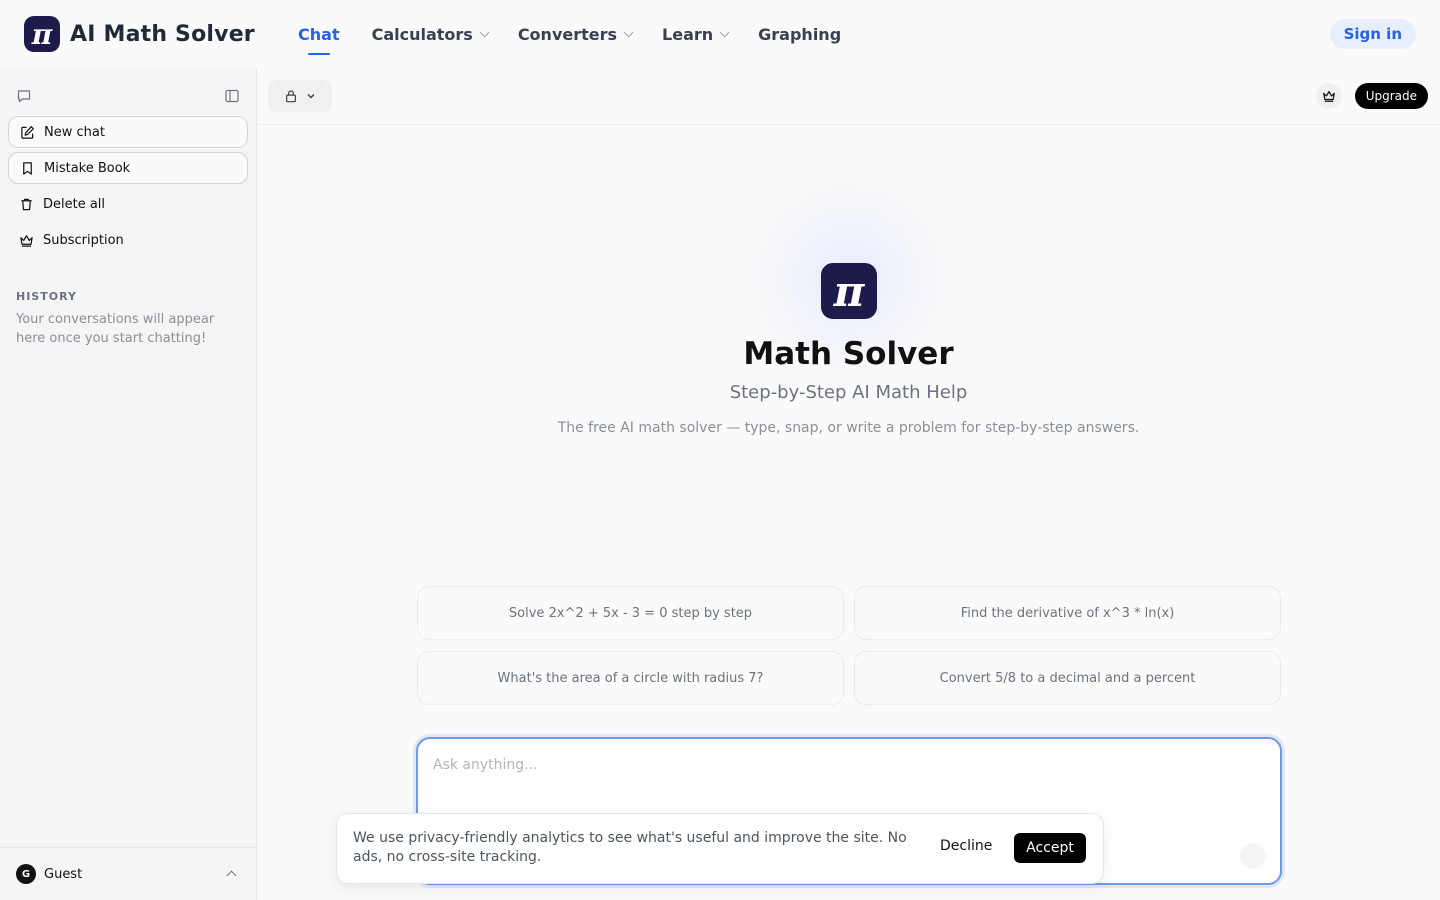 The image size is (1440, 900). Describe the element at coordinates (291, 96) in the screenshot. I see `lock-icon` at that location.